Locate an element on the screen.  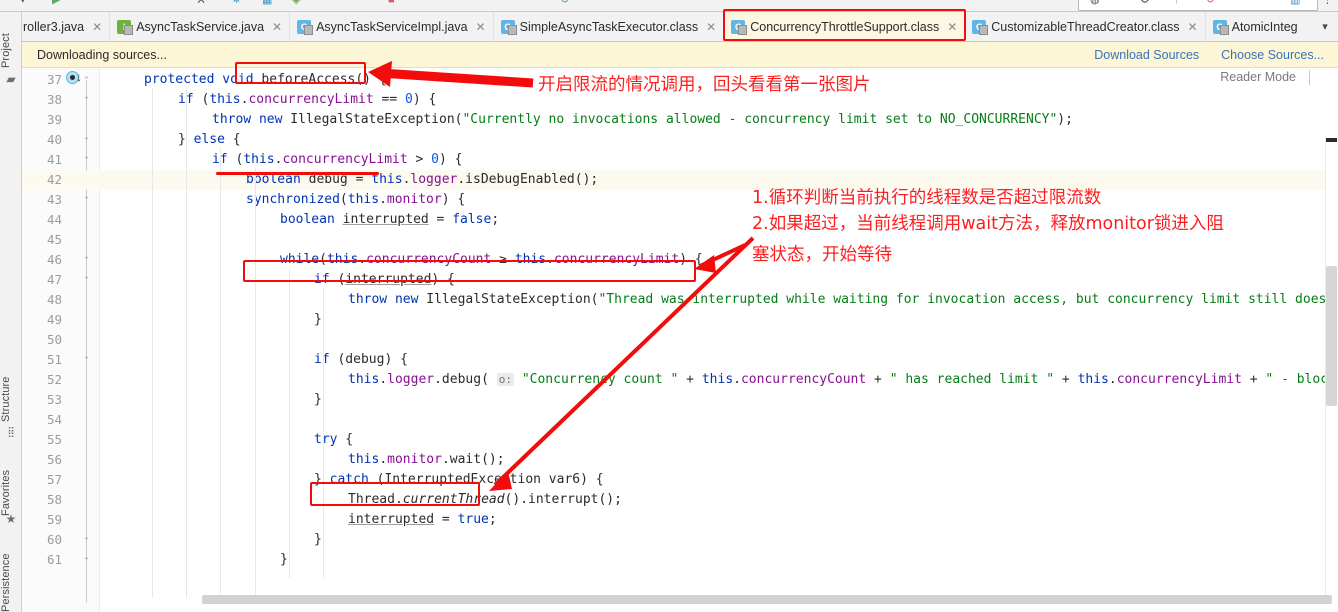
override-method-icon: ↓ is located at coordinates (74, 78).